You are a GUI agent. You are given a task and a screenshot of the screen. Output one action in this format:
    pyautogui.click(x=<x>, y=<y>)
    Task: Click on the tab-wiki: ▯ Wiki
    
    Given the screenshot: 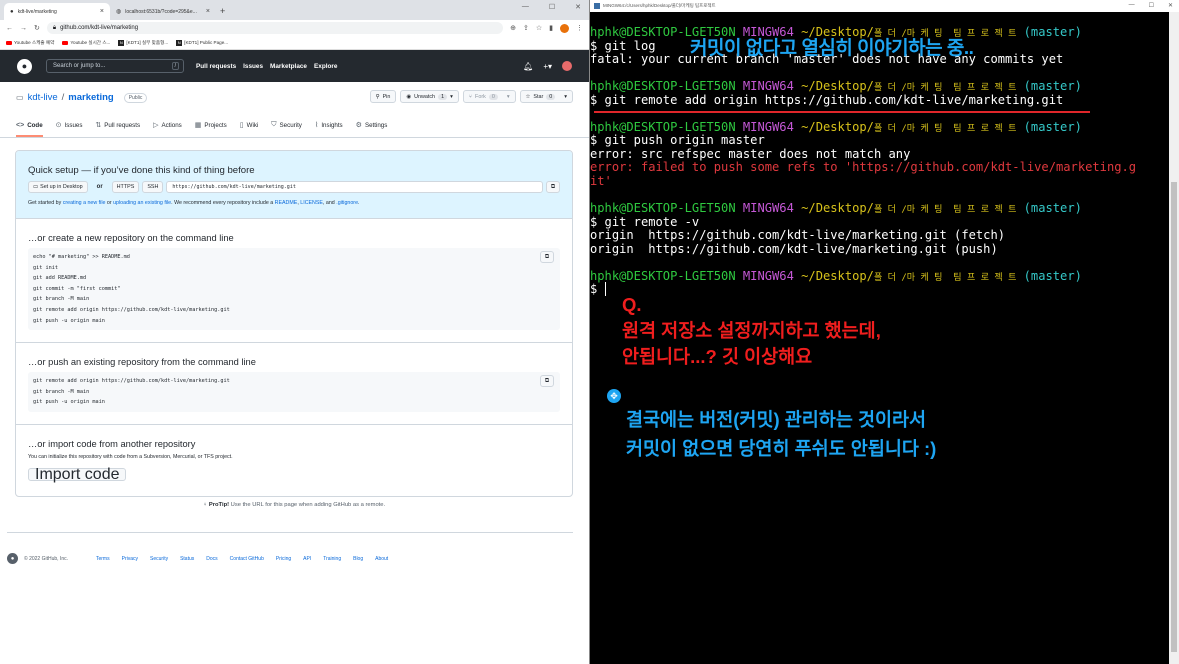 What is the action you would take?
    pyautogui.click(x=249, y=129)
    